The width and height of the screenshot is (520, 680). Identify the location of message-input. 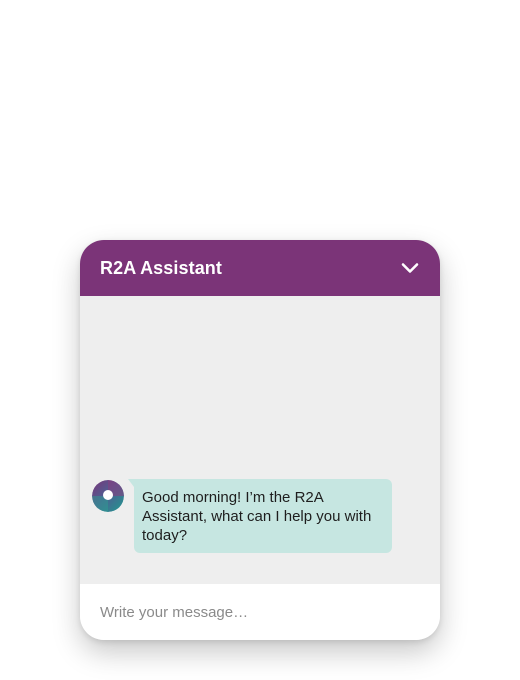
(260, 612).